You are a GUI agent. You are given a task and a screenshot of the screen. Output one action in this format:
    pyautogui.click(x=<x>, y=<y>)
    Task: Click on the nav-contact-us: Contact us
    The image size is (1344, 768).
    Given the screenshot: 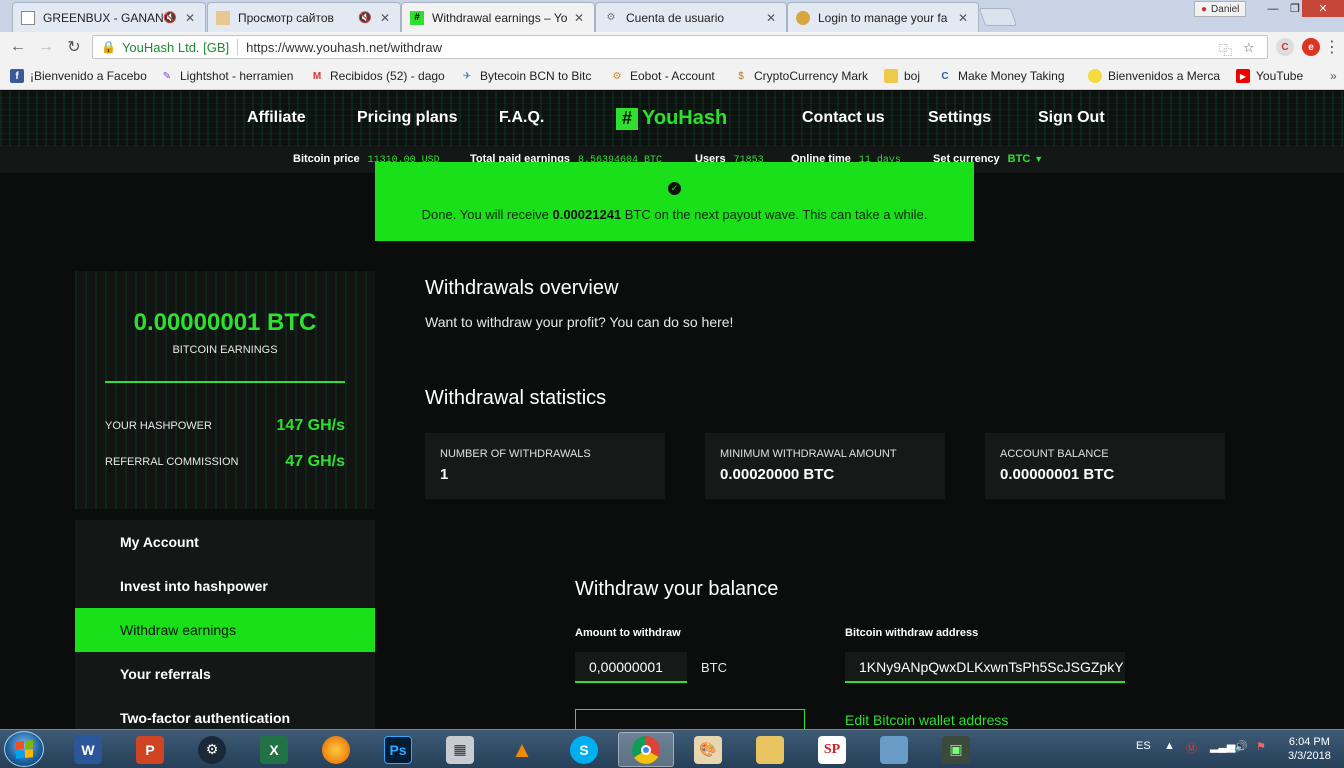 What is the action you would take?
    pyautogui.click(x=843, y=118)
    